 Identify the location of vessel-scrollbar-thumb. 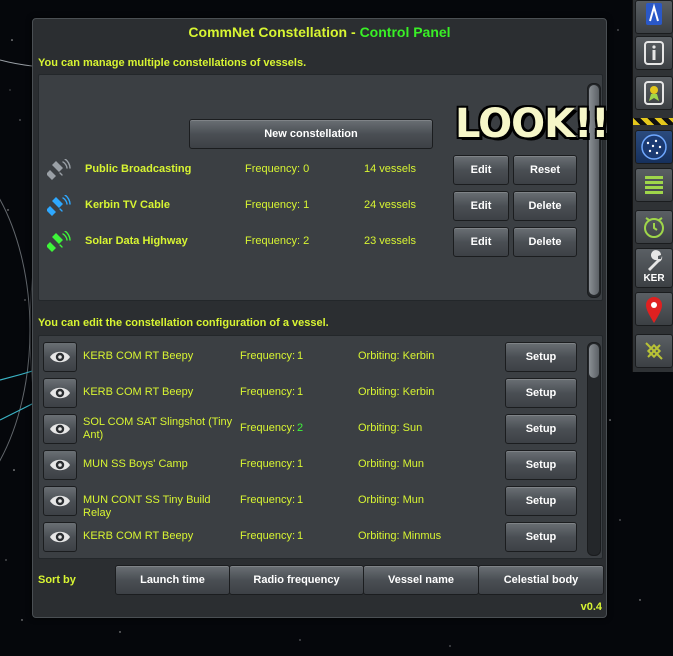
(594, 361).